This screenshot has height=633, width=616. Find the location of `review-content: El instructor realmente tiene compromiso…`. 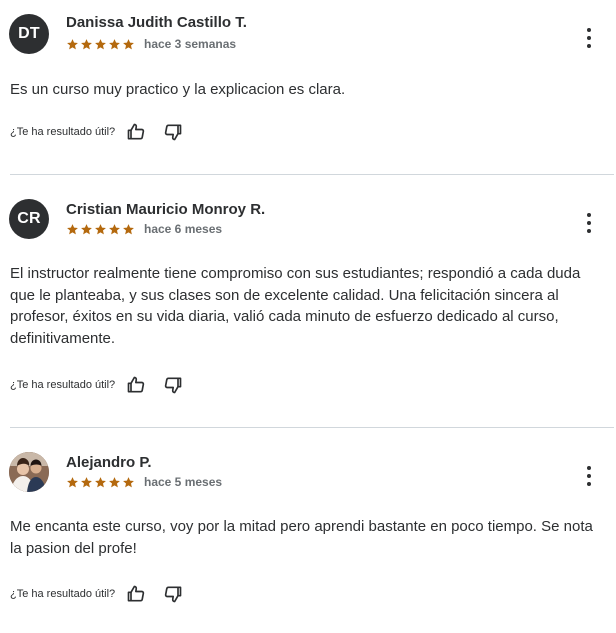

review-content: El instructor realmente tiene compromiso… is located at coordinates (295, 306).